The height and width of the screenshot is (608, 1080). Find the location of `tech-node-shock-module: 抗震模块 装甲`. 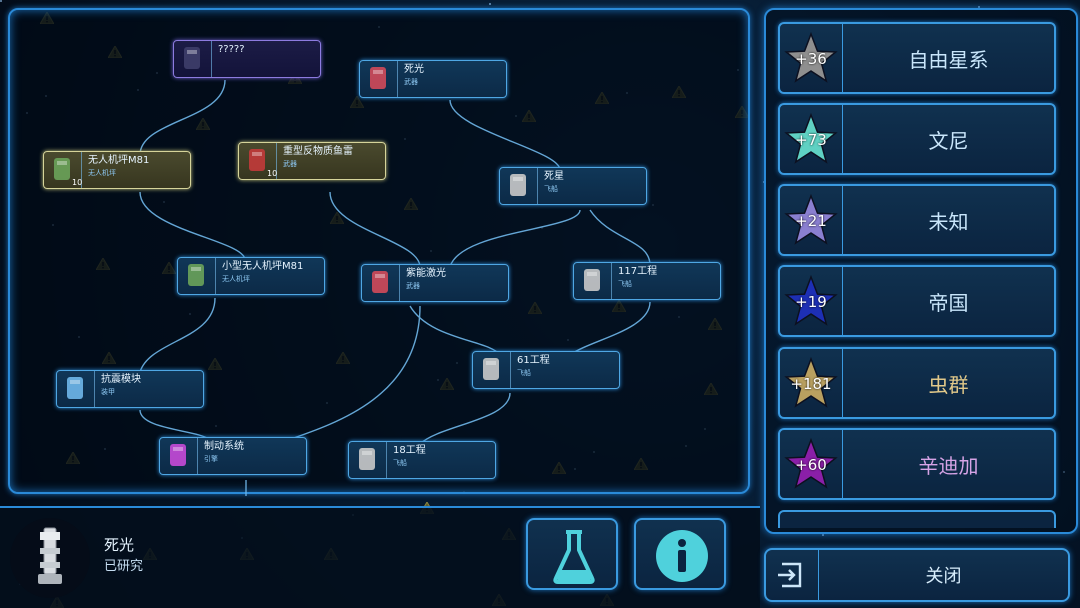

tech-node-shock-module: 抗震模块 装甲 is located at coordinates (130, 389).